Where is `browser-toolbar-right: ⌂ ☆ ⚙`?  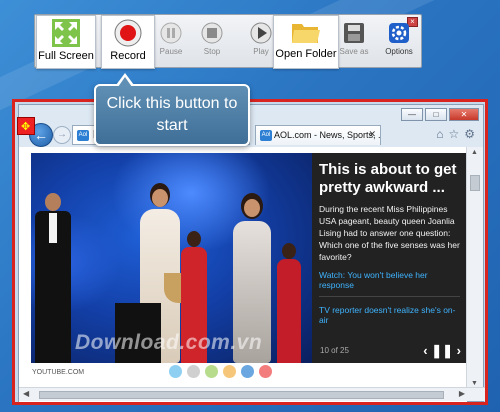 browser-toolbar-right: ⌂ ☆ ⚙ is located at coordinates (455, 134).